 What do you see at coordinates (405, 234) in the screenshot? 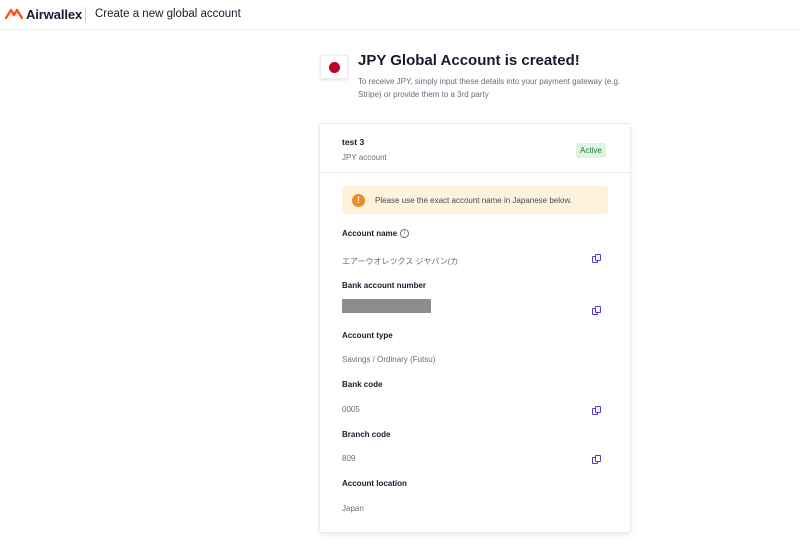
I see `info-icon: i` at bounding box center [405, 234].